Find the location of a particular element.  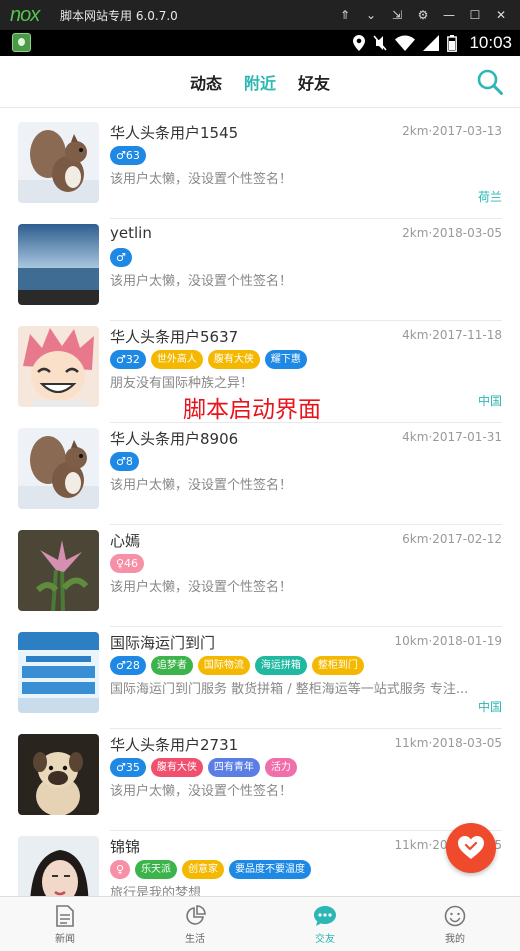

tab-nearby: 附近 is located at coordinates (260, 82).